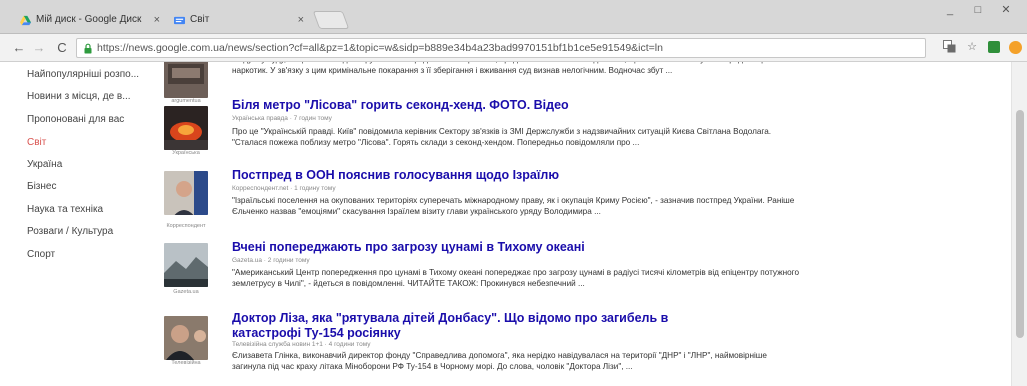  Describe the element at coordinates (88, 48) in the screenshot. I see `lock-icon` at that location.